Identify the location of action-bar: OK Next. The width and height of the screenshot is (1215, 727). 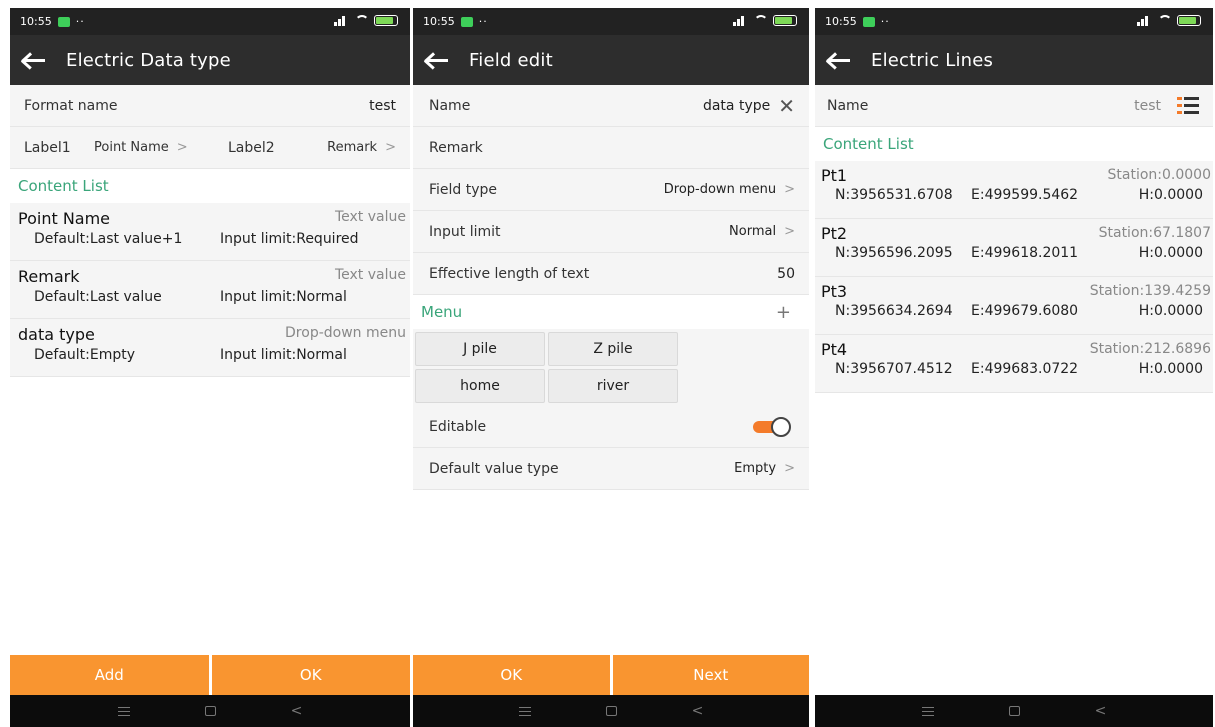
(611, 675).